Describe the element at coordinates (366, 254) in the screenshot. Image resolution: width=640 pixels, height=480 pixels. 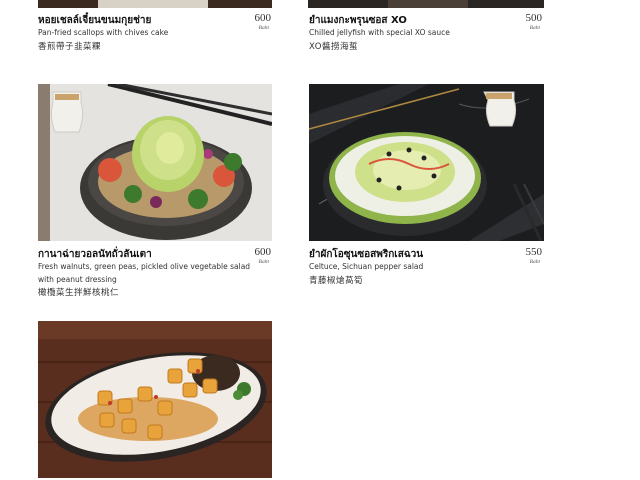
I see `item-thai-name: ยำผักโอซุนซอสพริกเสฉวน` at that location.